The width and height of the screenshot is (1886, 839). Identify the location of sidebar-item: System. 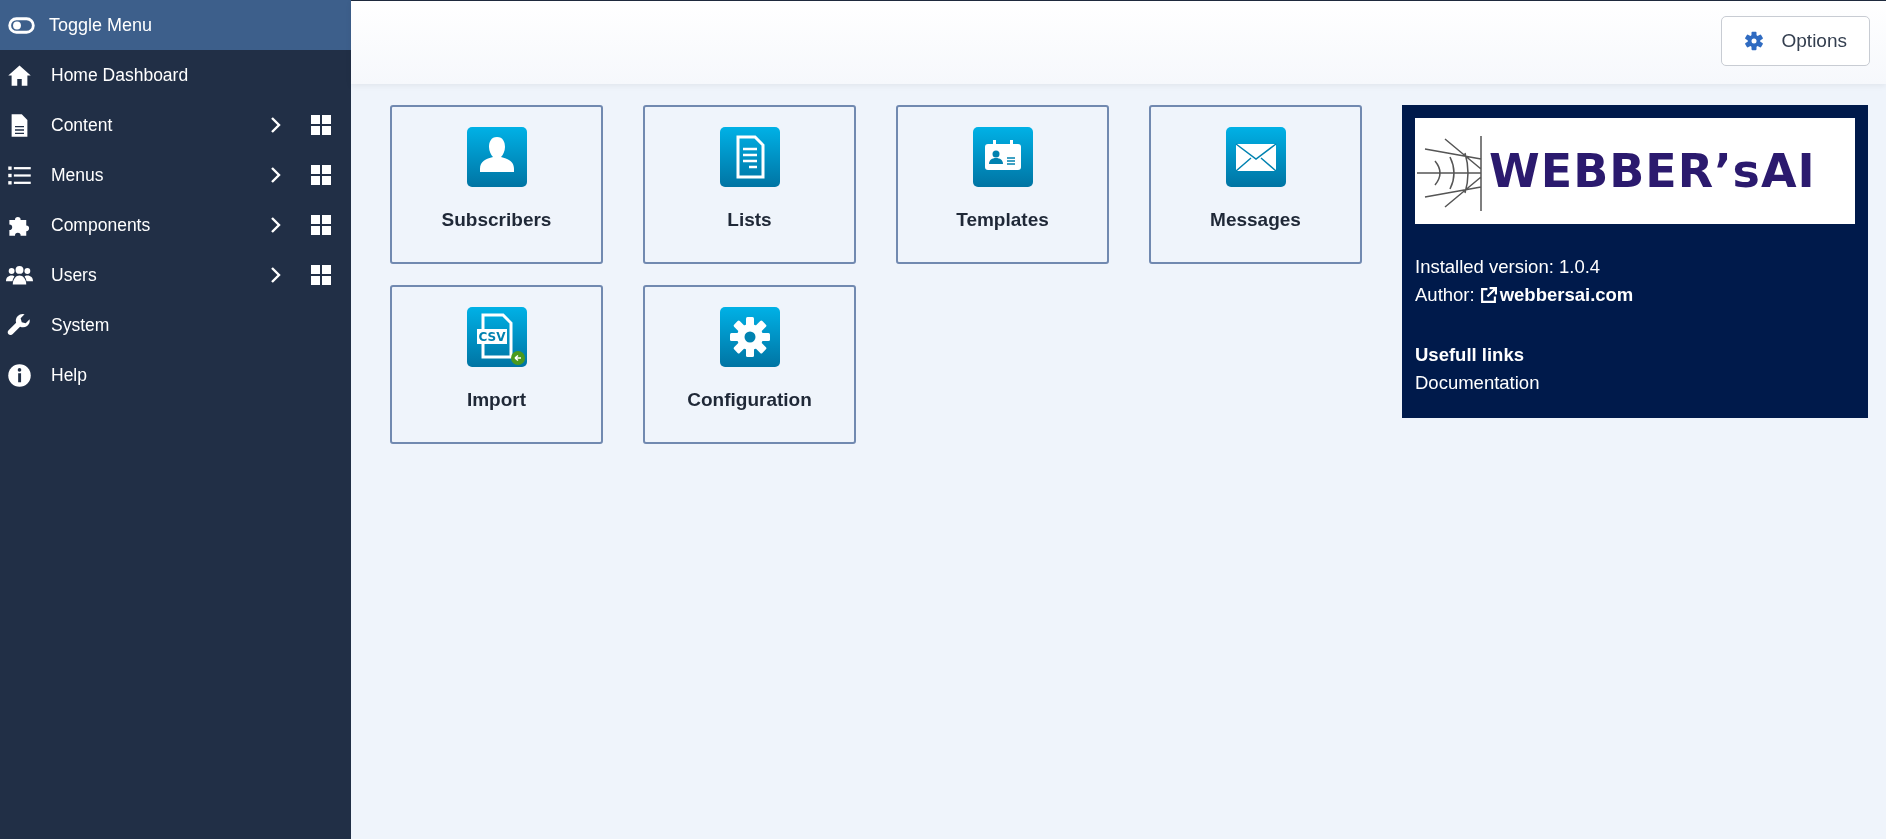
(198, 325).